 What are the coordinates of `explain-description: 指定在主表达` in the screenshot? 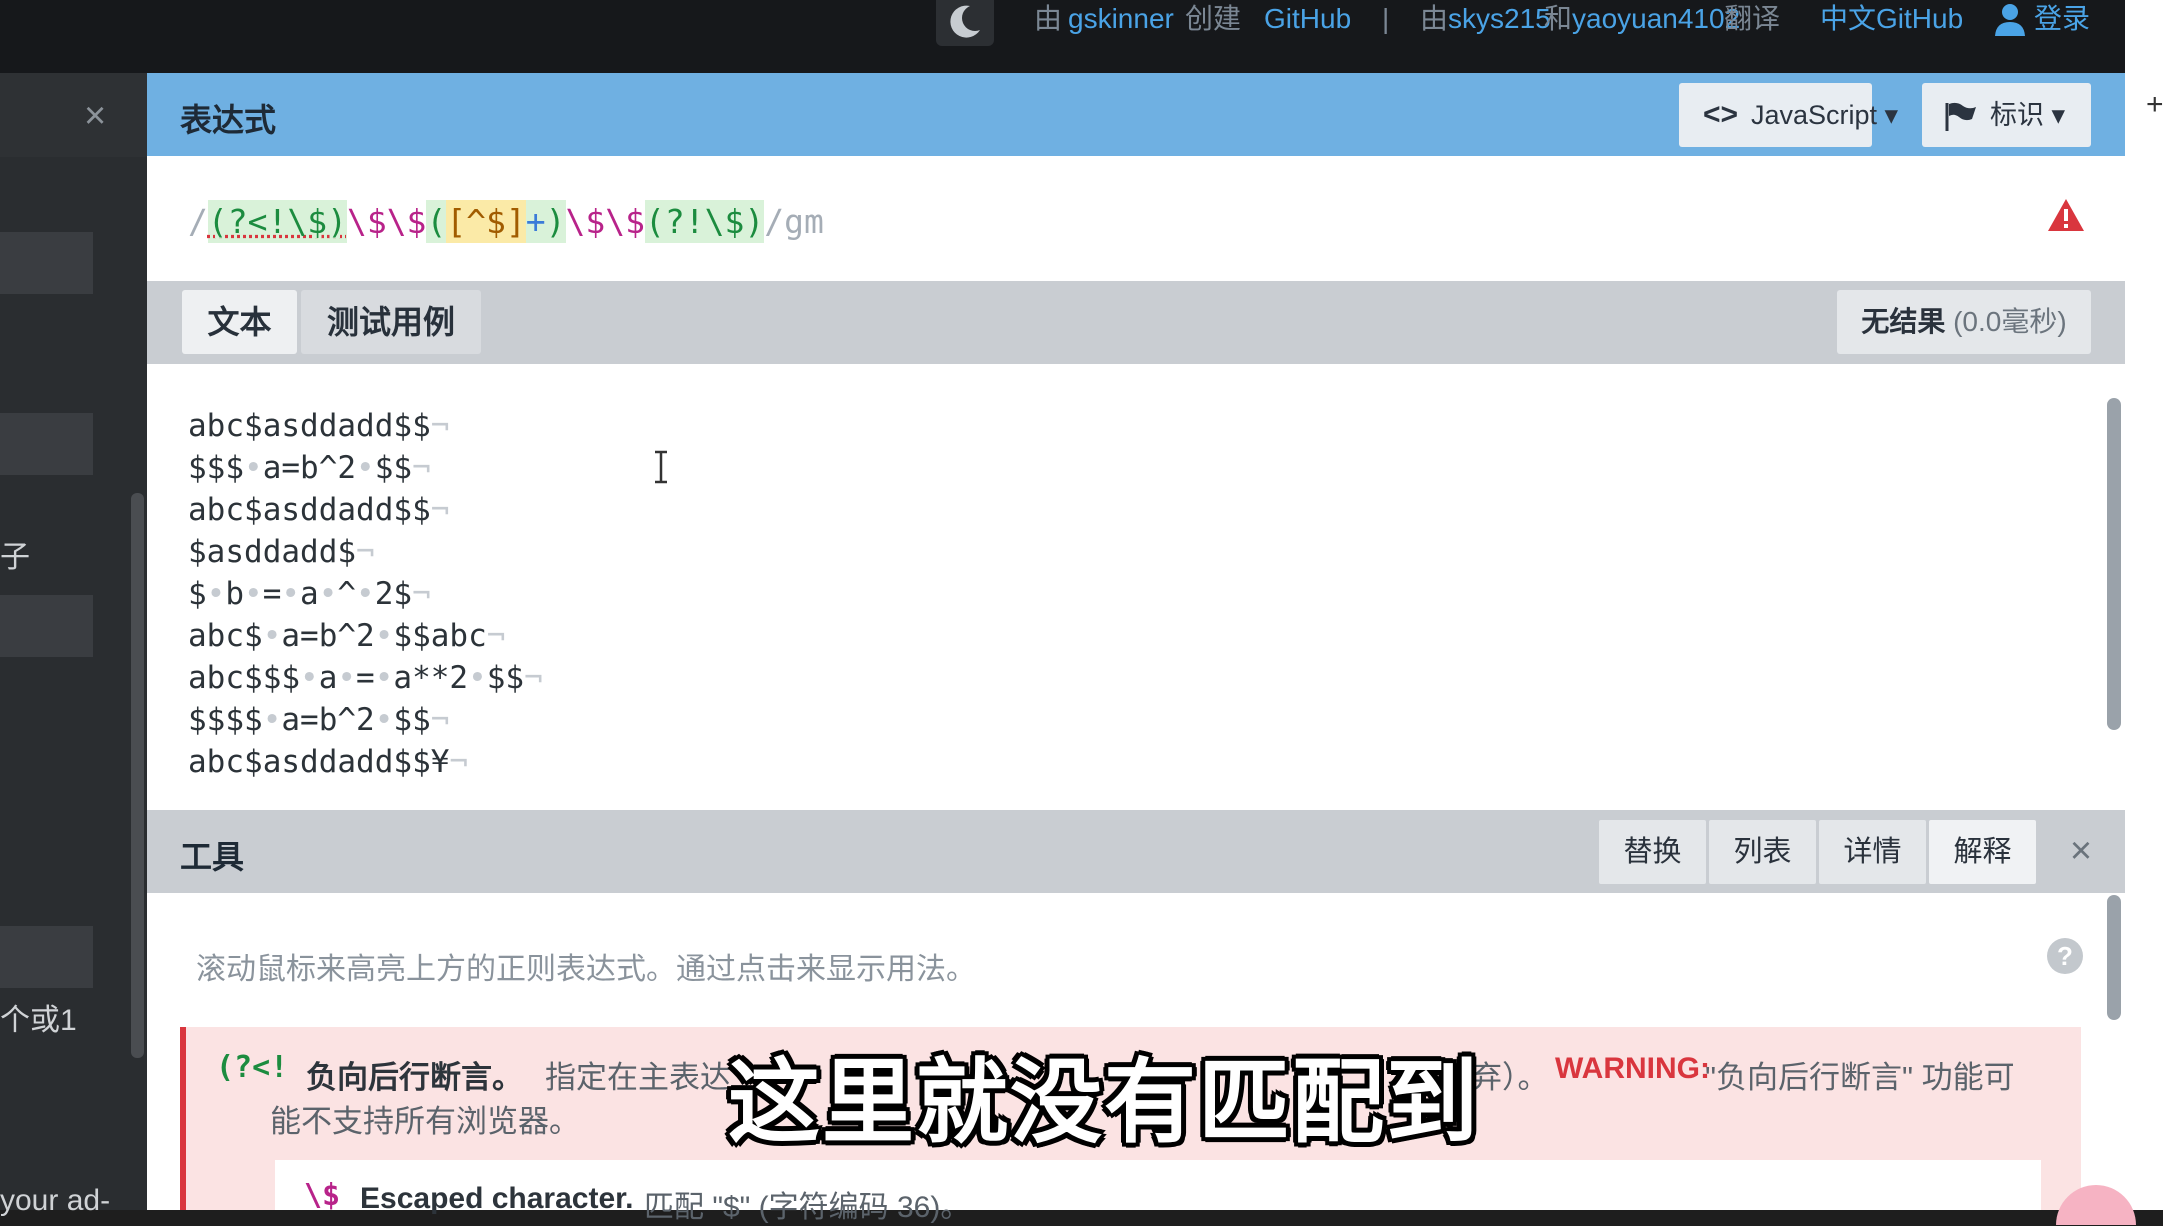 It's located at (638, 1077).